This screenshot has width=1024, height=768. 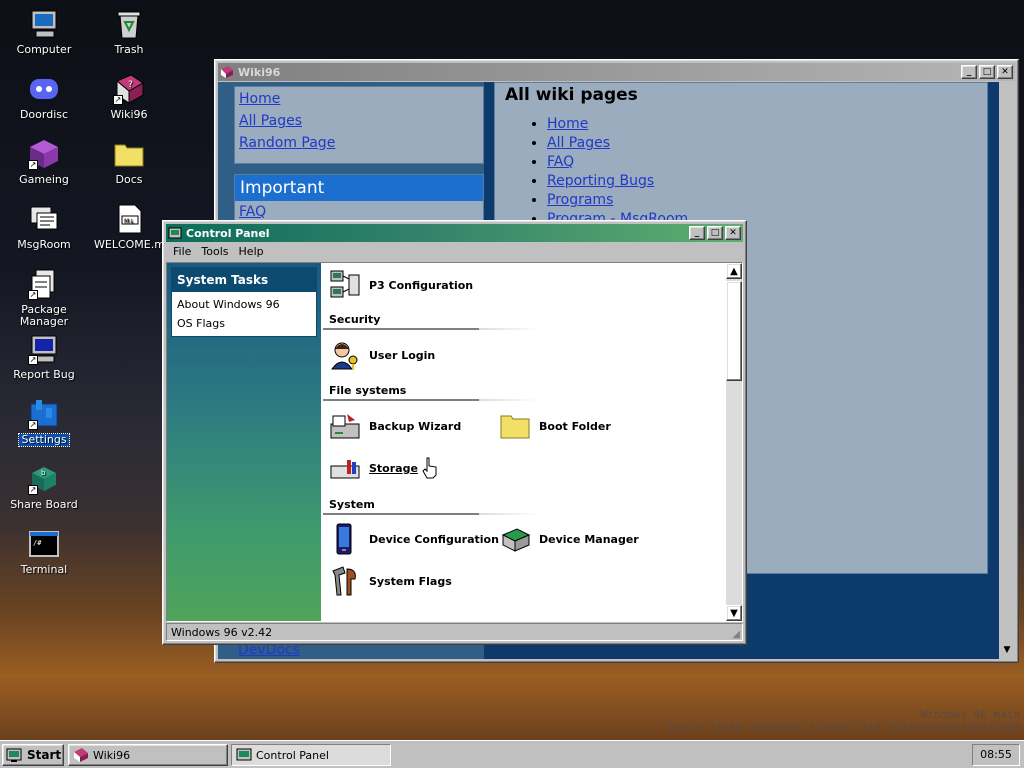 I want to click on applet-storage: Storage, so click(x=383, y=468).